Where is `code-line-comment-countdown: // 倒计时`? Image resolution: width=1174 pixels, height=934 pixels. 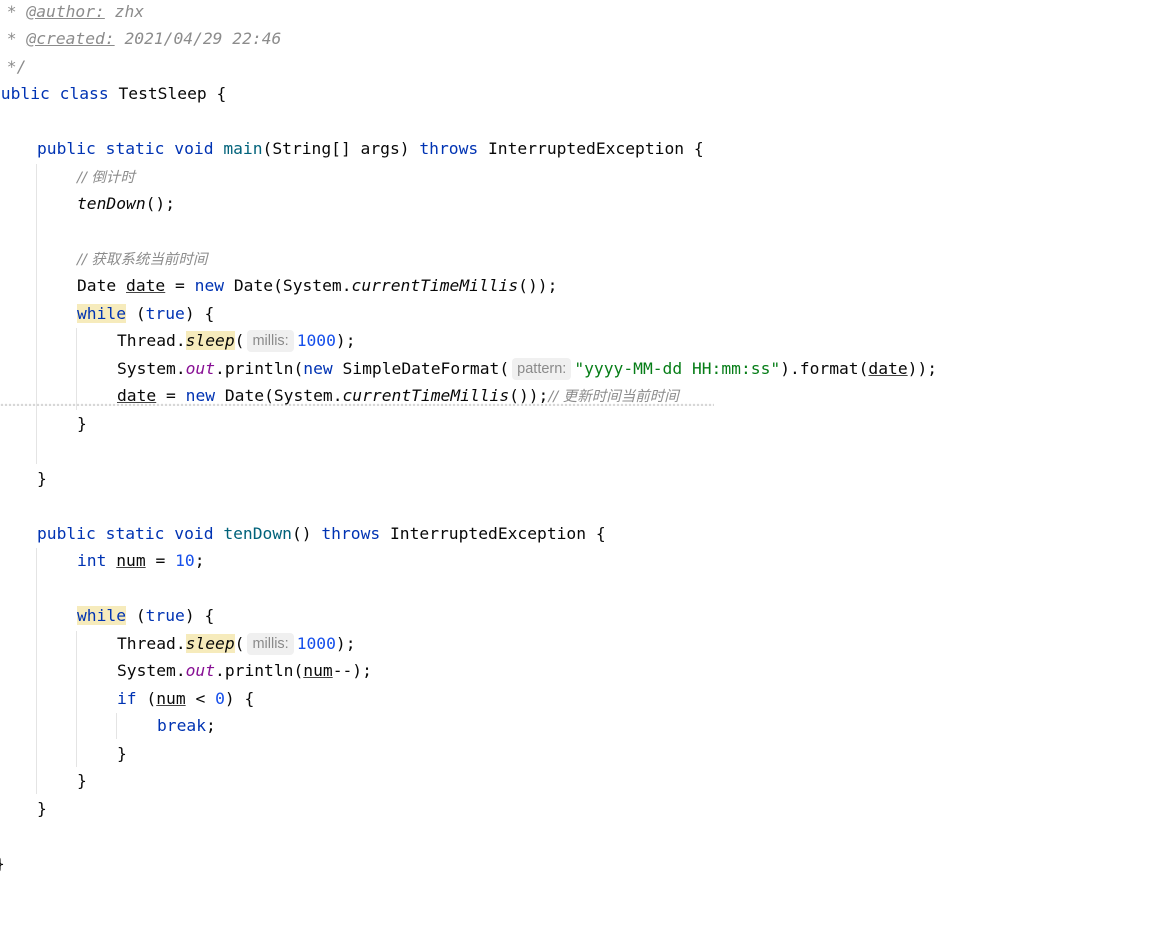 code-line-comment-countdown: // 倒计时 is located at coordinates (106, 176).